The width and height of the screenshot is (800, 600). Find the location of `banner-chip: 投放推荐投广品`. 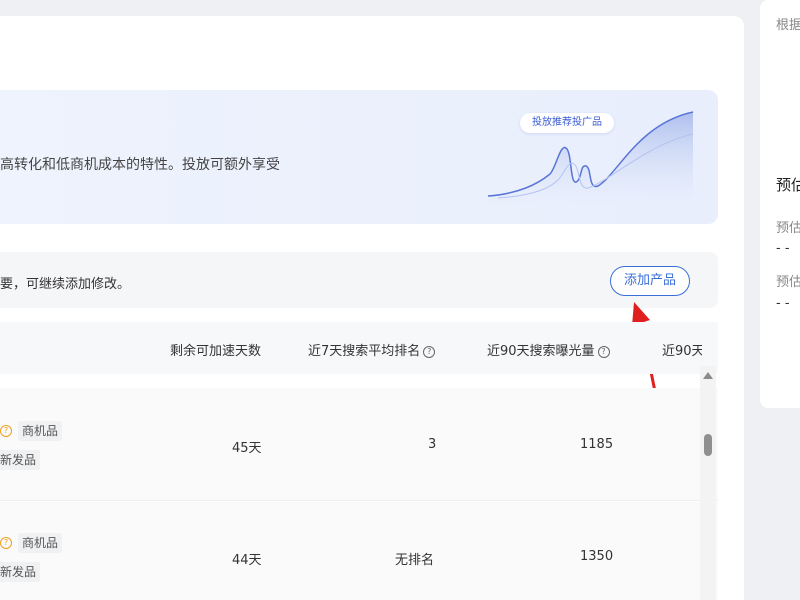

banner-chip: 投放推荐投广品 is located at coordinates (567, 123).